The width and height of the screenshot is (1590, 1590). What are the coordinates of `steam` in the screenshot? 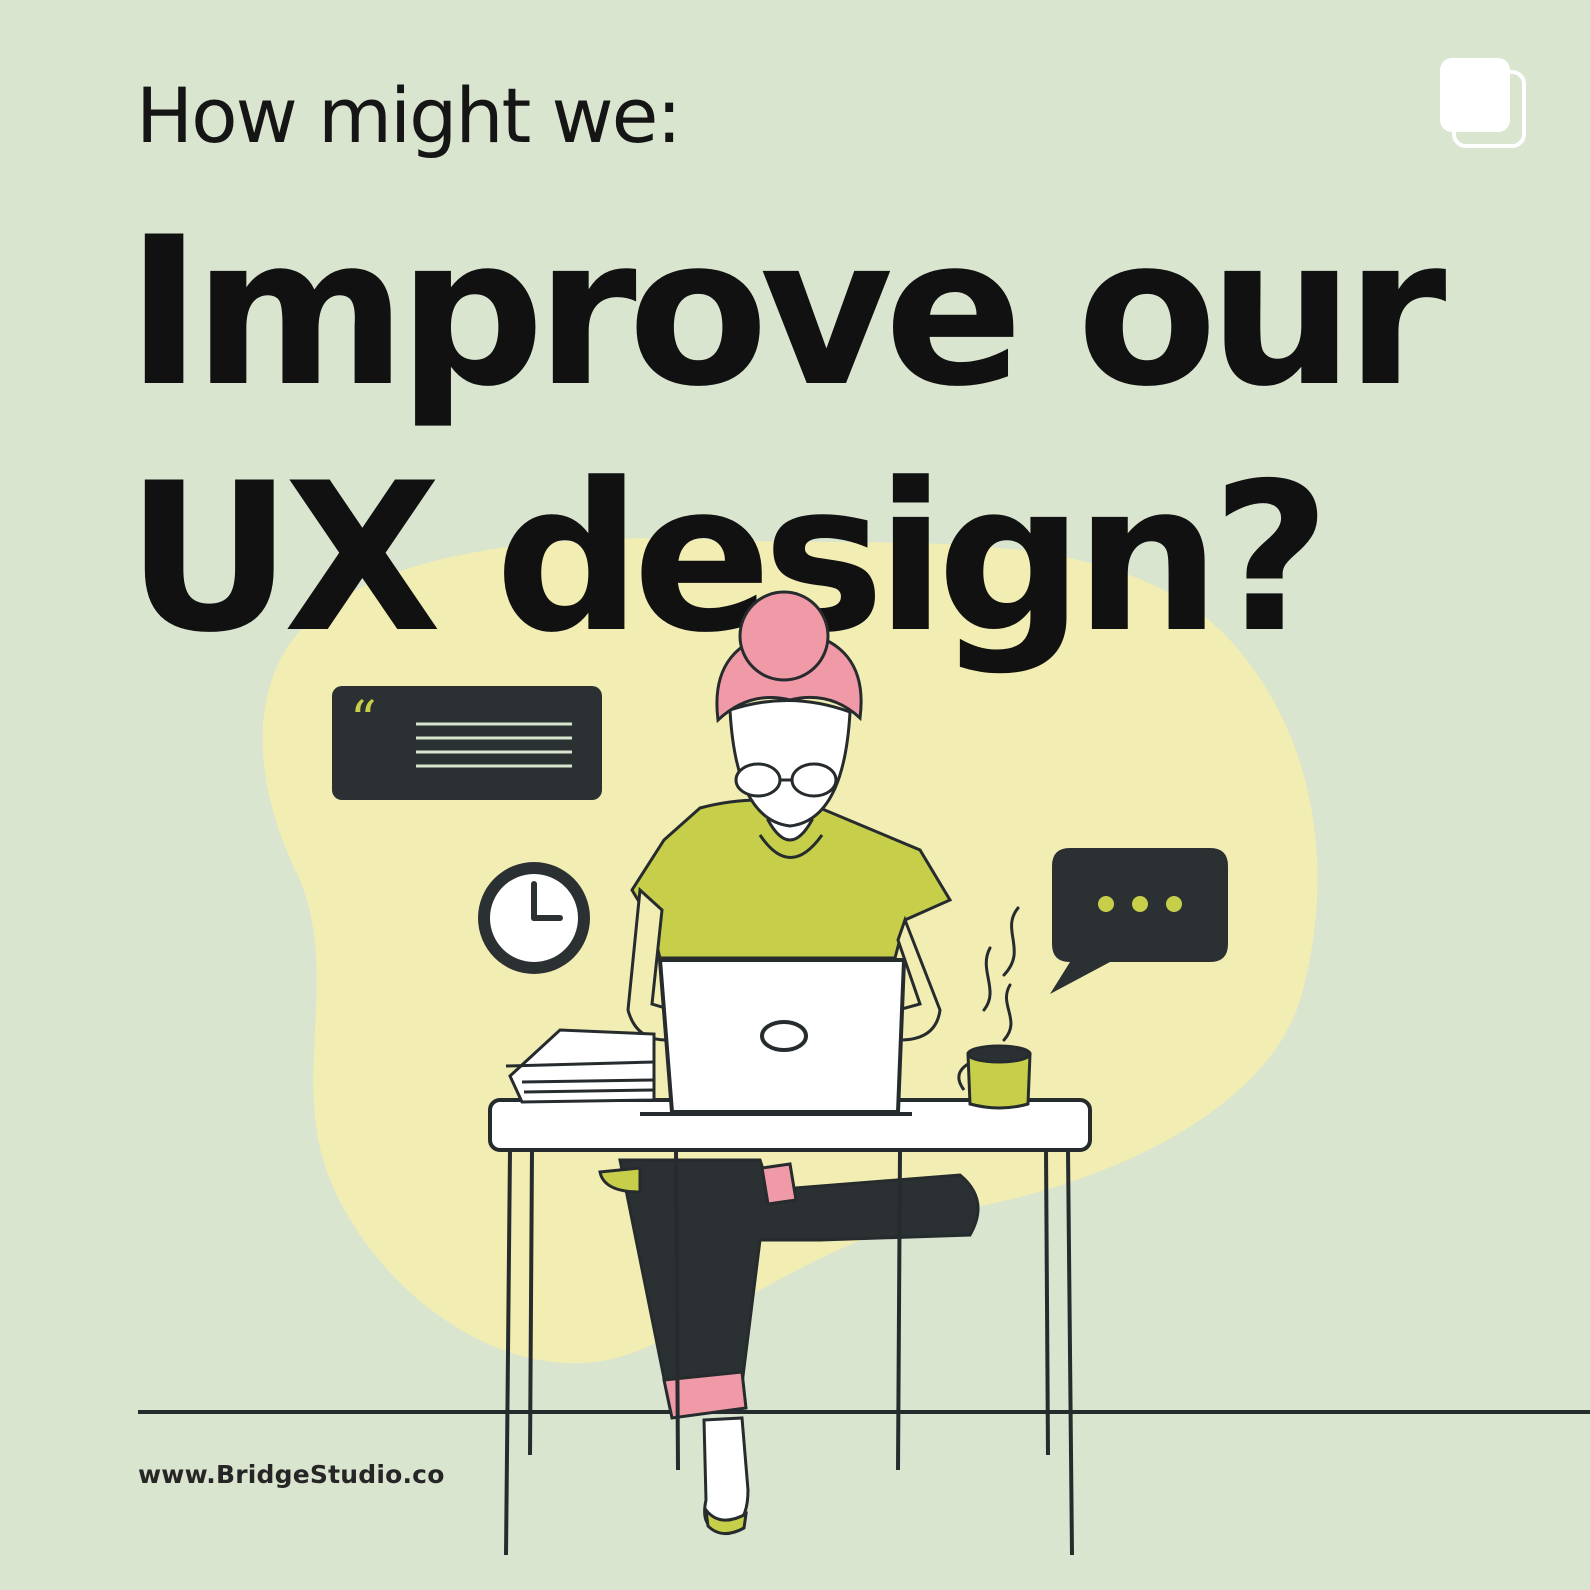 It's located at (1001, 974).